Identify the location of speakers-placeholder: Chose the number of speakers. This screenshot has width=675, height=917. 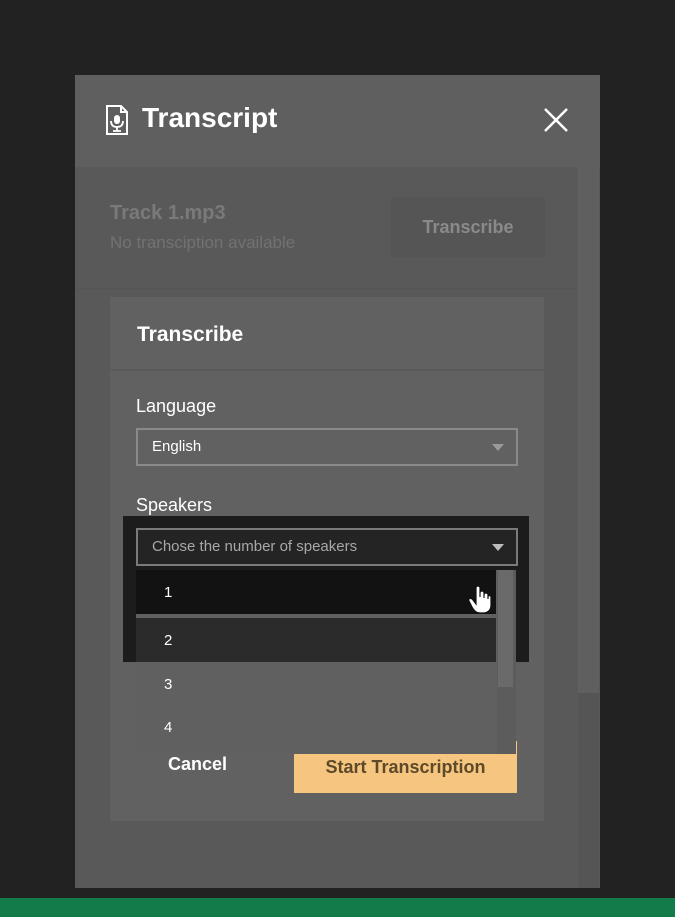
(255, 546).